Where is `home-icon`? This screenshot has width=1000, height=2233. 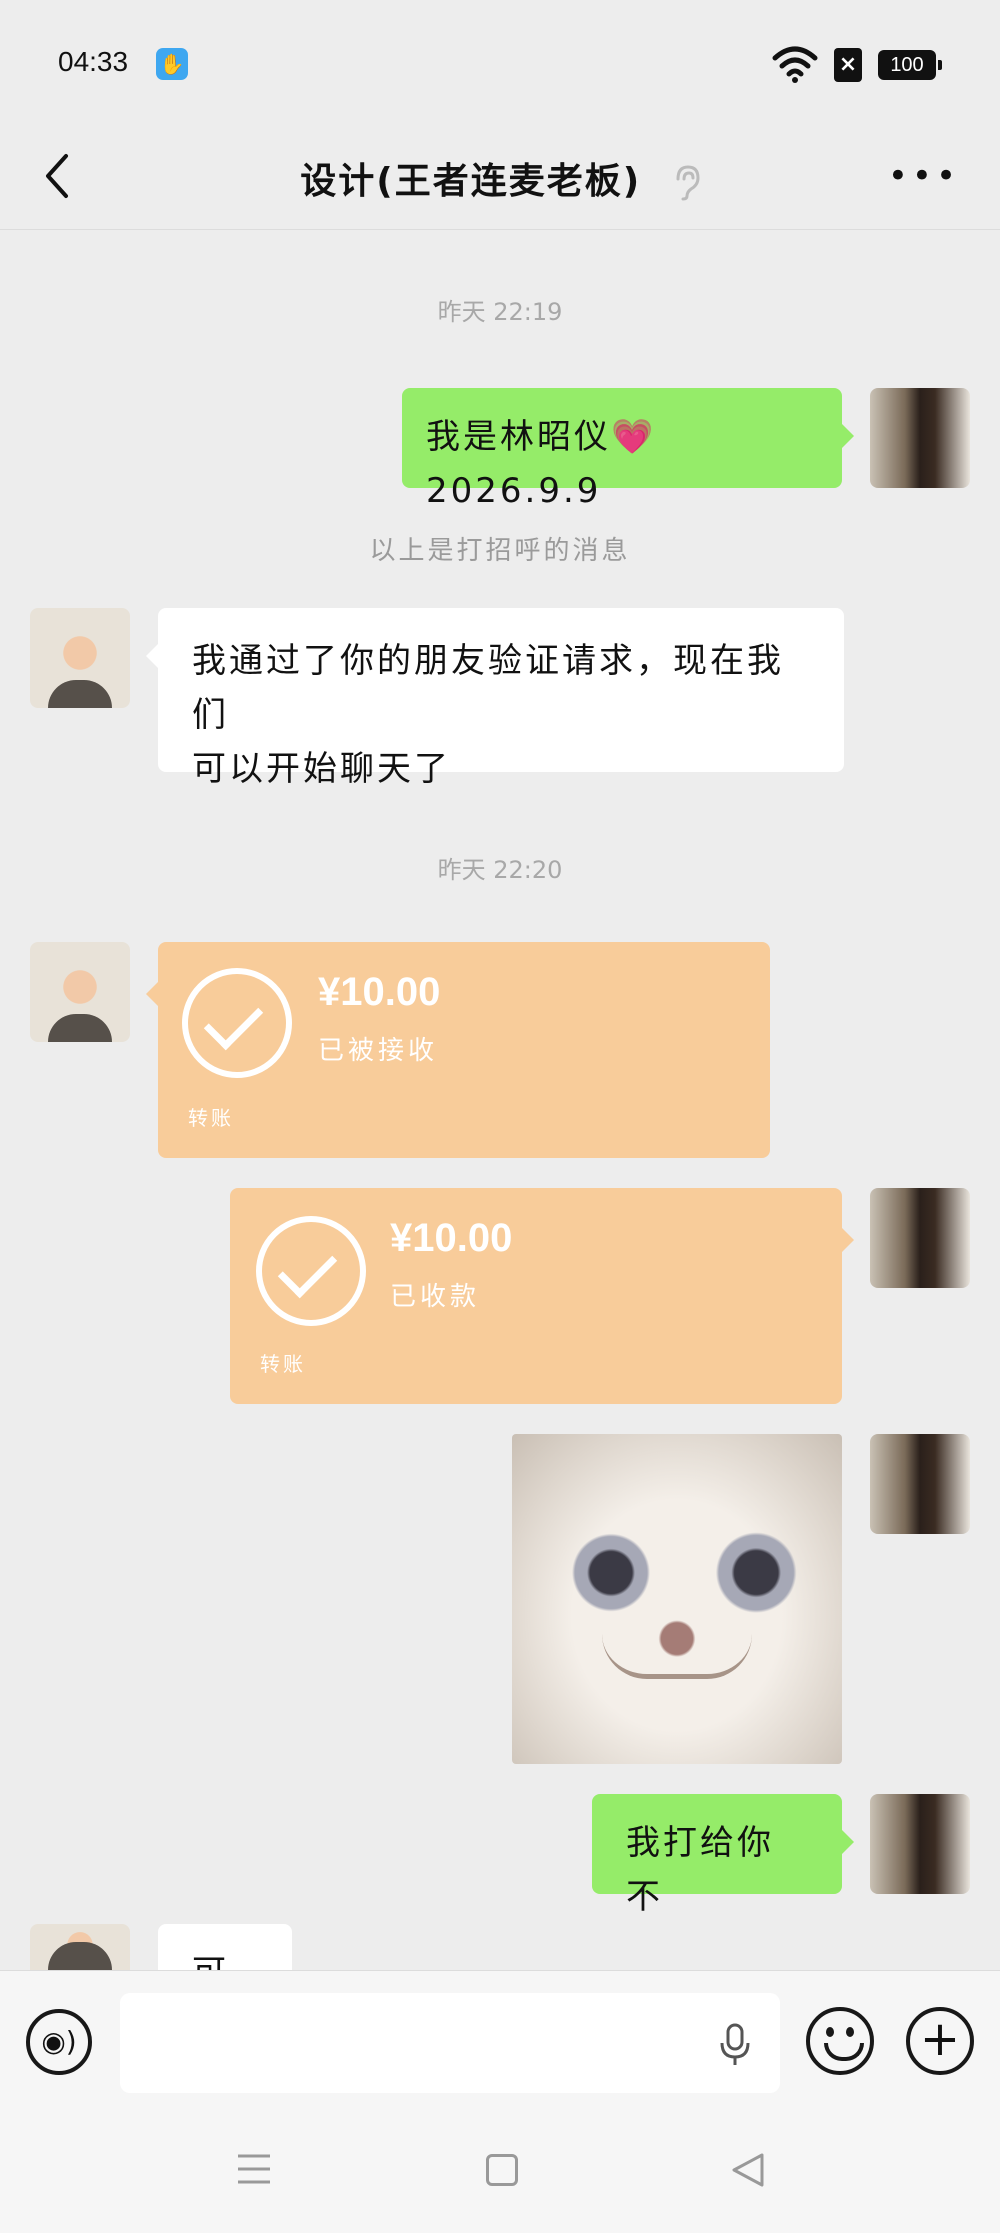
home-icon is located at coordinates (502, 2170).